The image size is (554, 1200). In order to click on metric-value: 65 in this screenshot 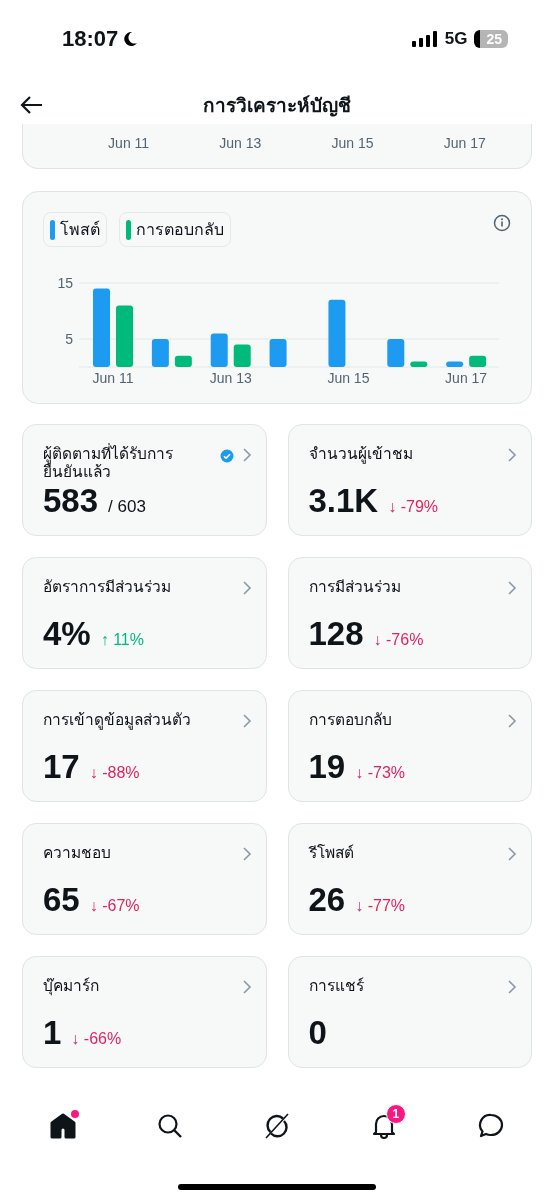, I will do `click(61, 900)`.